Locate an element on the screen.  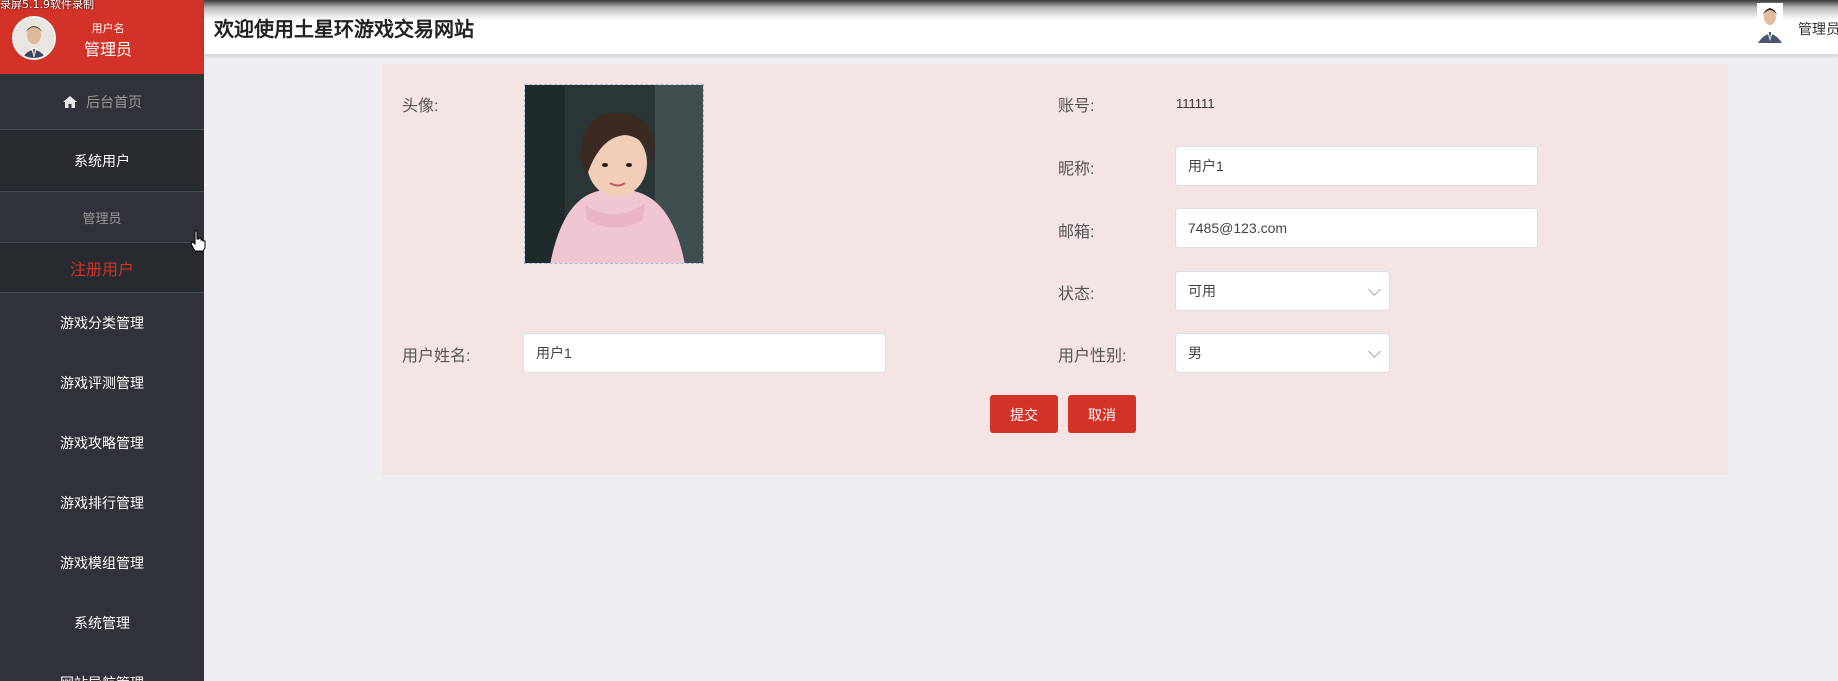
sidebar-item-game-ranking: 游戏排行管理 is located at coordinates (102, 503).